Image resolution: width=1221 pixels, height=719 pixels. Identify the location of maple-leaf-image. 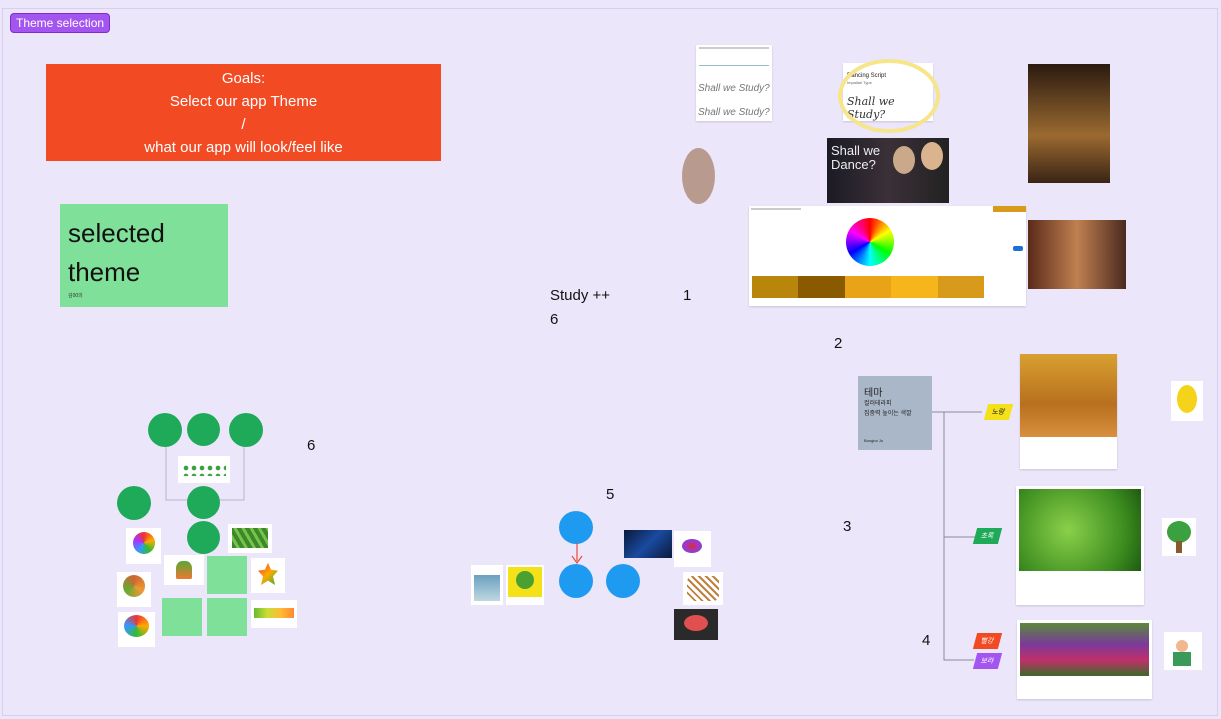
(268, 575).